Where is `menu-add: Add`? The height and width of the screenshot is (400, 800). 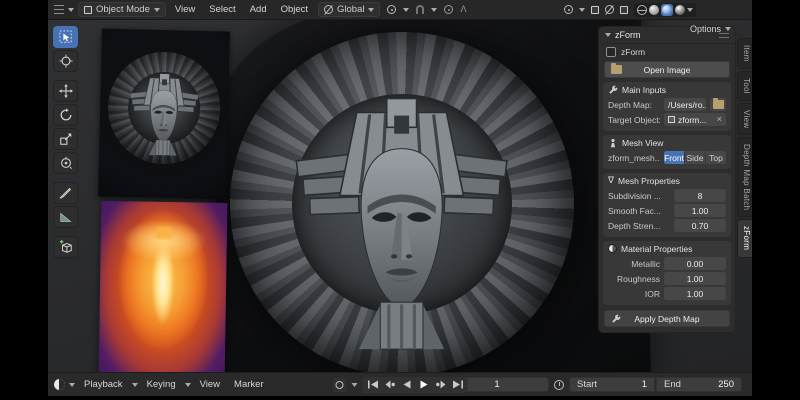
menu-add: Add is located at coordinates (258, 9).